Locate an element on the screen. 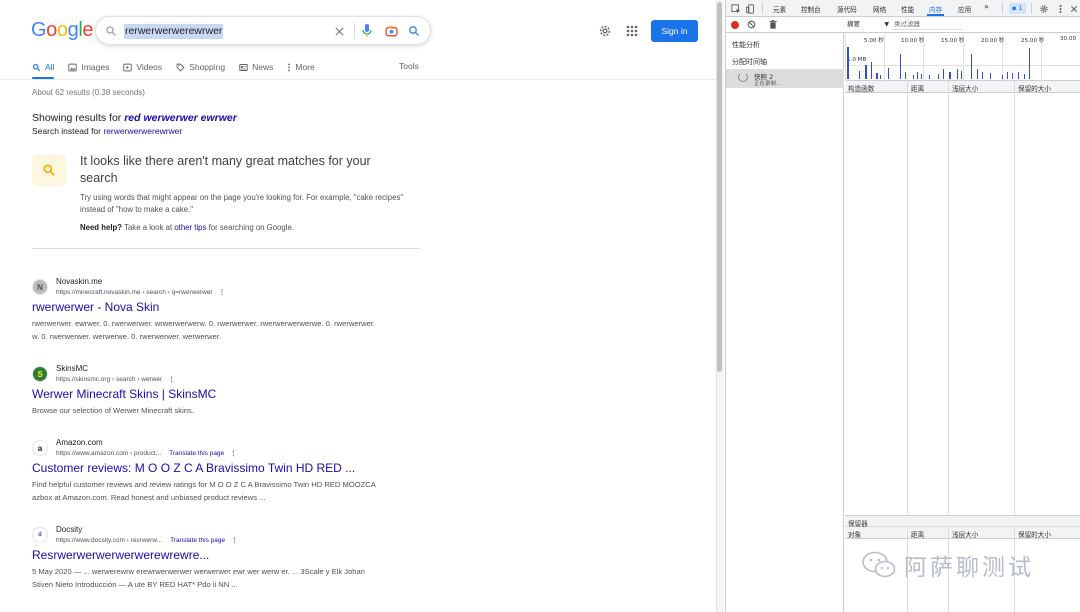 Image resolution: width=1080 pixels, height=612 pixels. original-query-link: rerwerwerwerewrwer is located at coordinates (142, 131).